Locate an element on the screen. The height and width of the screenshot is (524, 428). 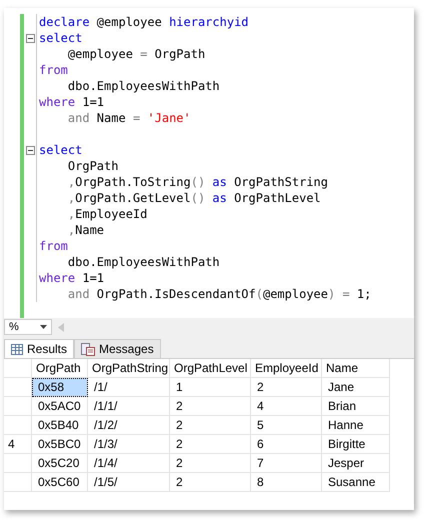
table-cell: 4 is located at coordinates (286, 406).